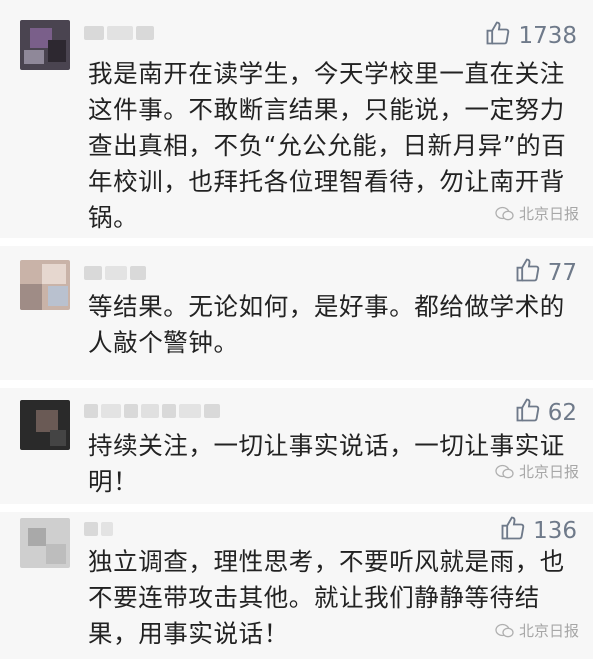  I want to click on comment-text: 等结果。无论如何，是好事。都给做学术的人敲个警钟。, so click(326, 324).